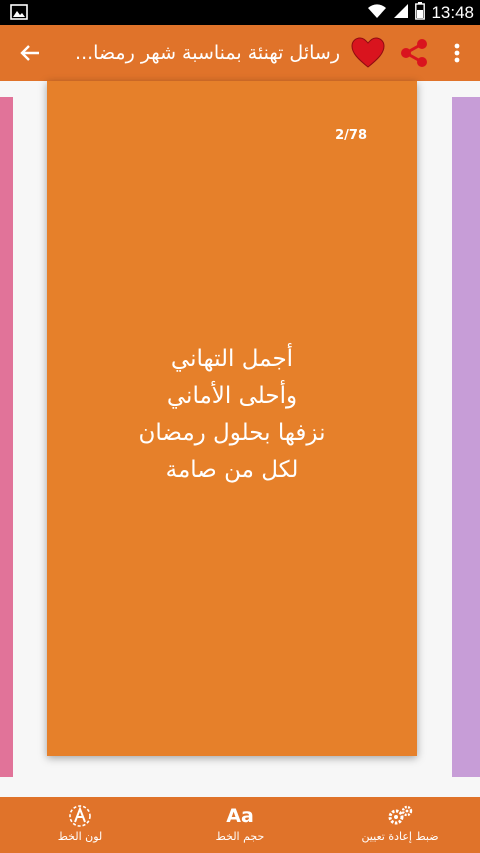 The image size is (480, 853). What do you see at coordinates (400, 836) in the screenshot?
I see `reset-label: ضبط إعادة تعيين` at bounding box center [400, 836].